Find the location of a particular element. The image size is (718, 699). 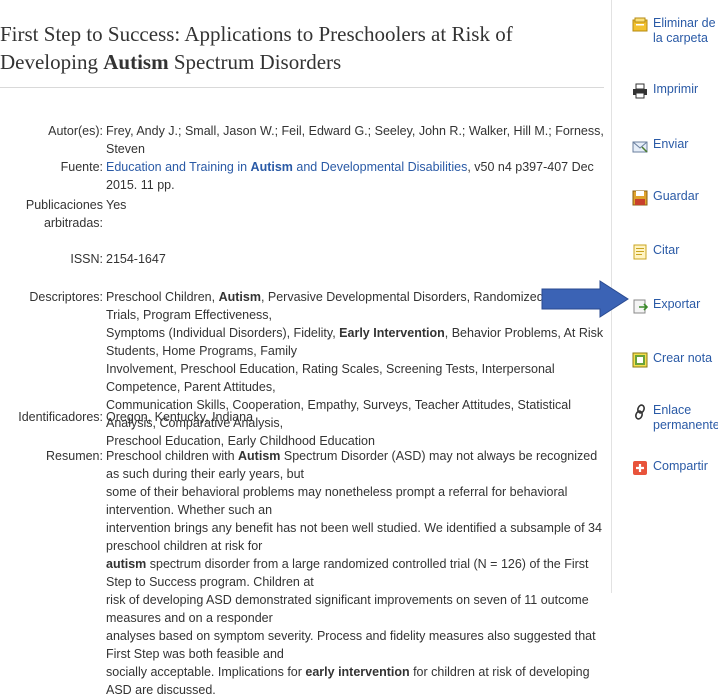

descriptors-label: Descriptores: is located at coordinates (66, 297).